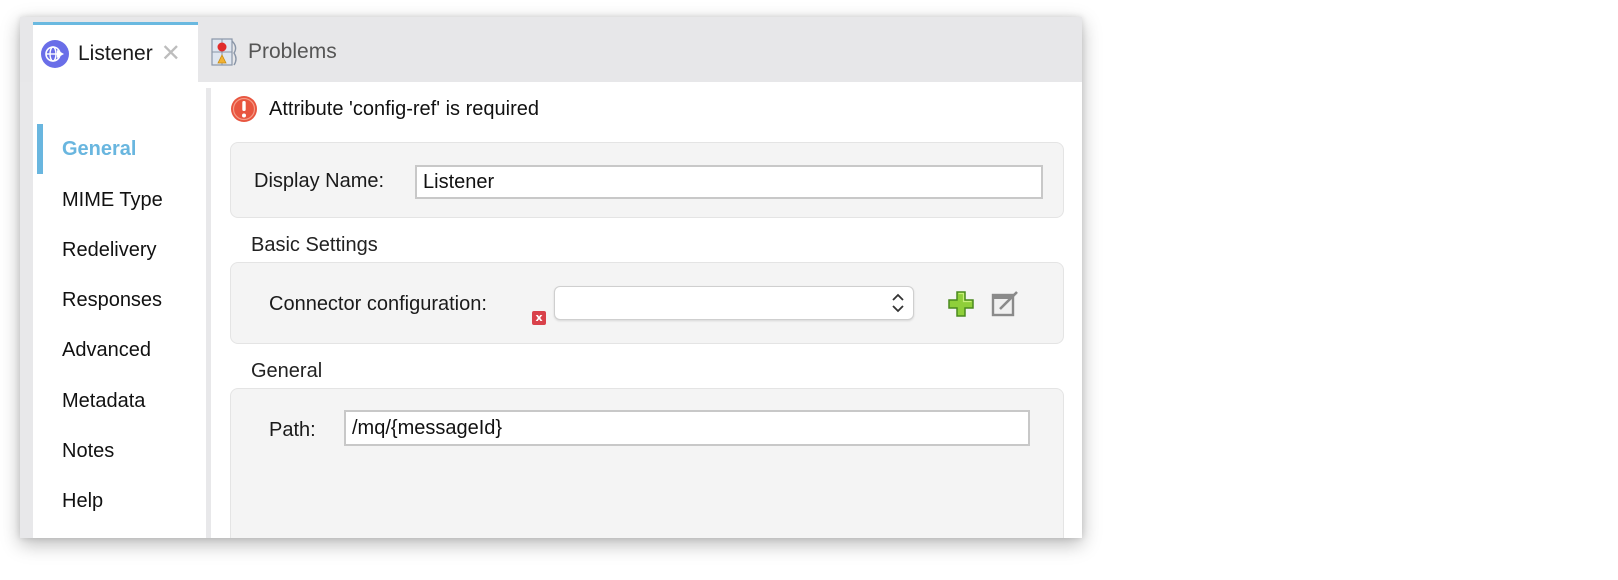 The image size is (1618, 580). I want to click on display-name-panel: Display Name:, so click(647, 180).